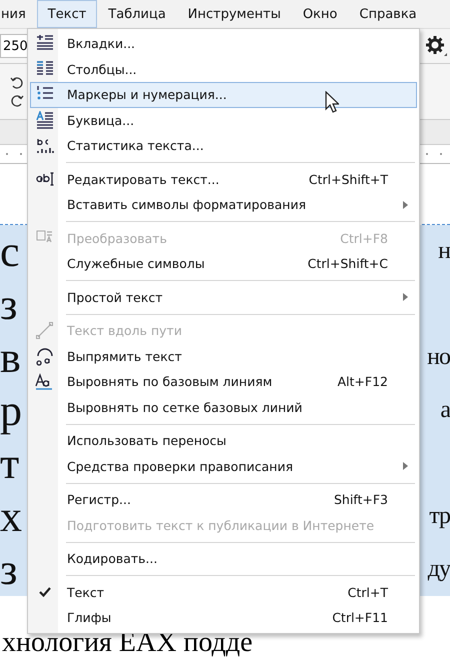  Describe the element at coordinates (439, 516) in the screenshot. I see `document-text: тр` at that location.